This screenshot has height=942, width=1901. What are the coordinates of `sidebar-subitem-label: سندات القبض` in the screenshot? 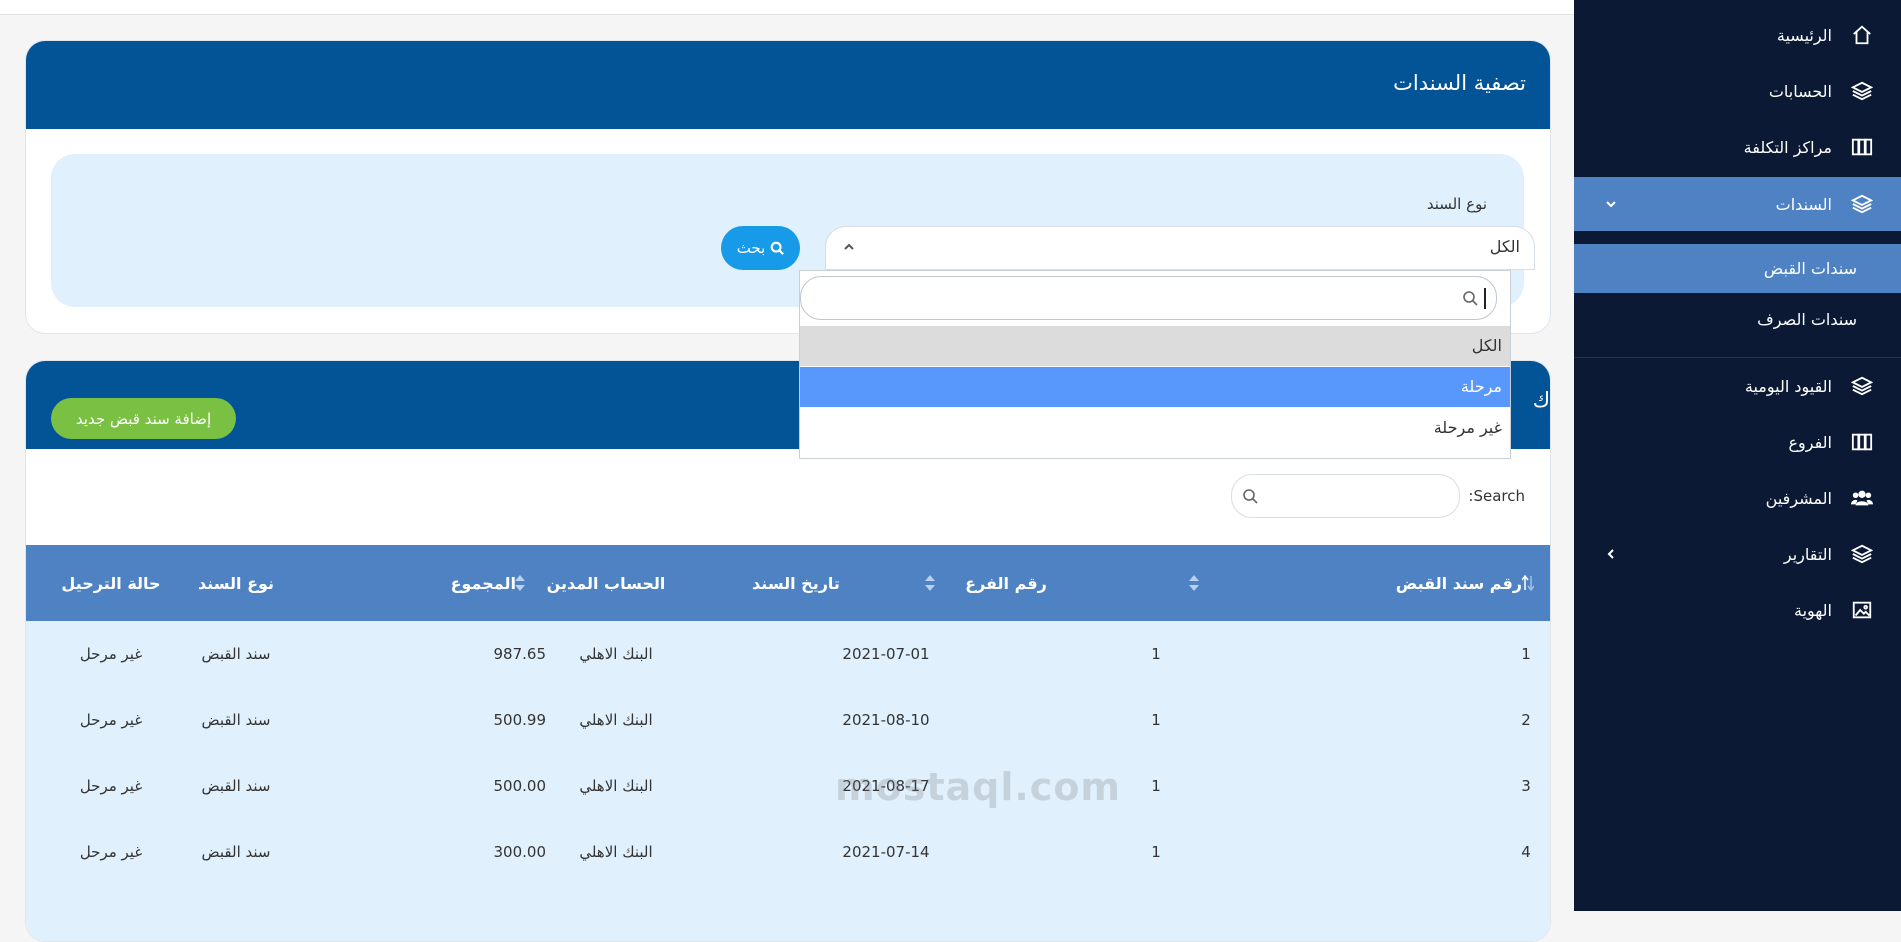 It's located at (1810, 268).